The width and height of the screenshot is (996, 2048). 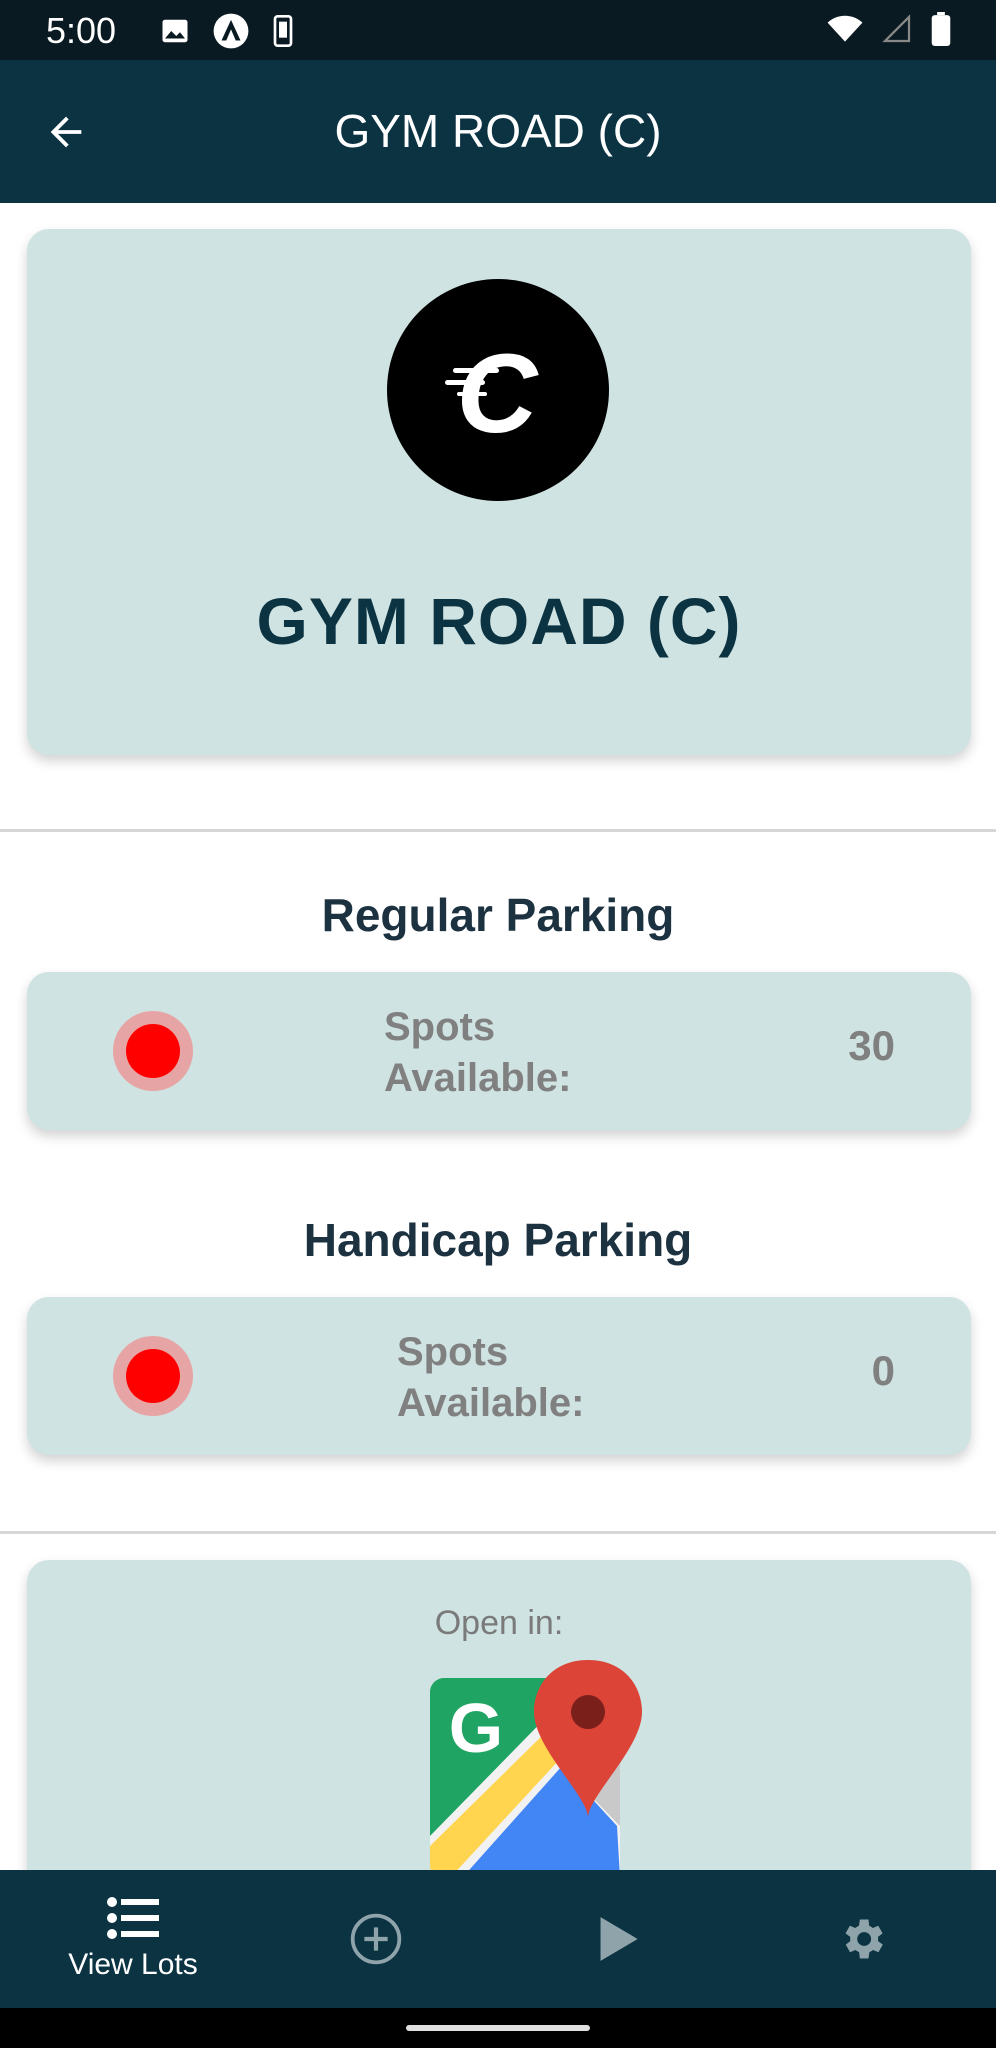 What do you see at coordinates (175, 31) in the screenshot?
I see `image-icon` at bounding box center [175, 31].